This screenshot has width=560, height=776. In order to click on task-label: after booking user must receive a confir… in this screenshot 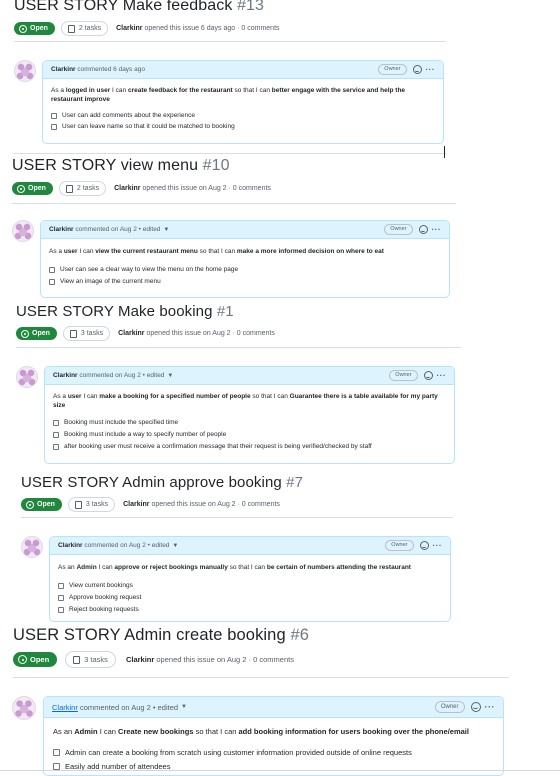, I will do `click(218, 446)`.